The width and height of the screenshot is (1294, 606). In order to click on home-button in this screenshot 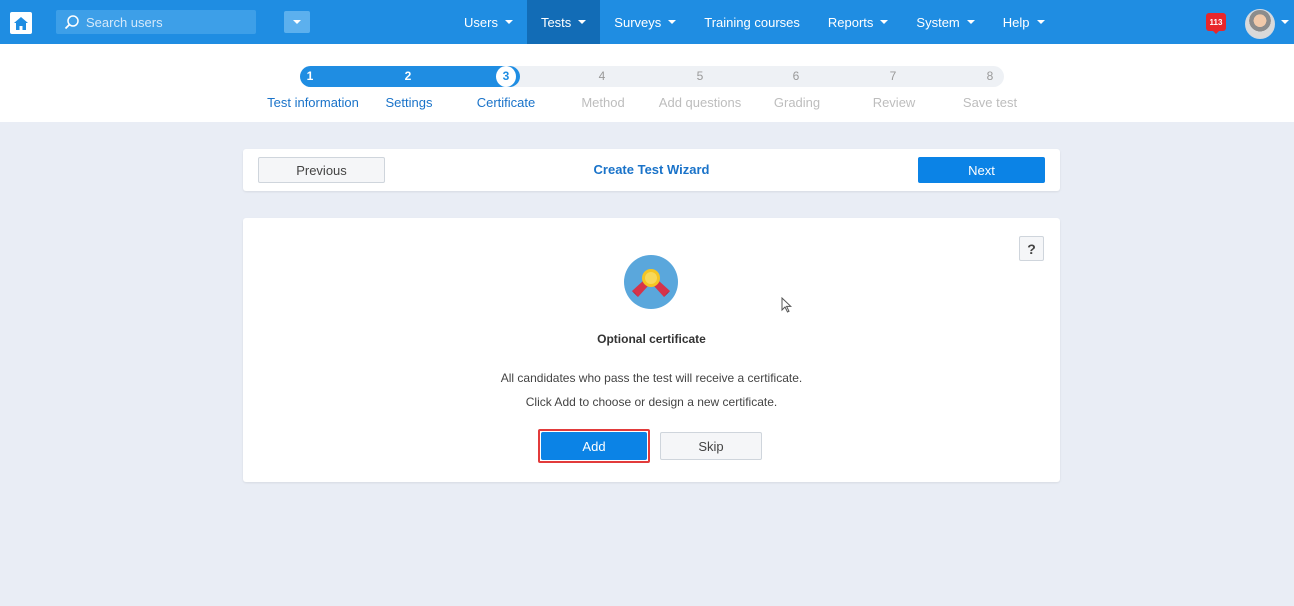, I will do `click(21, 23)`.